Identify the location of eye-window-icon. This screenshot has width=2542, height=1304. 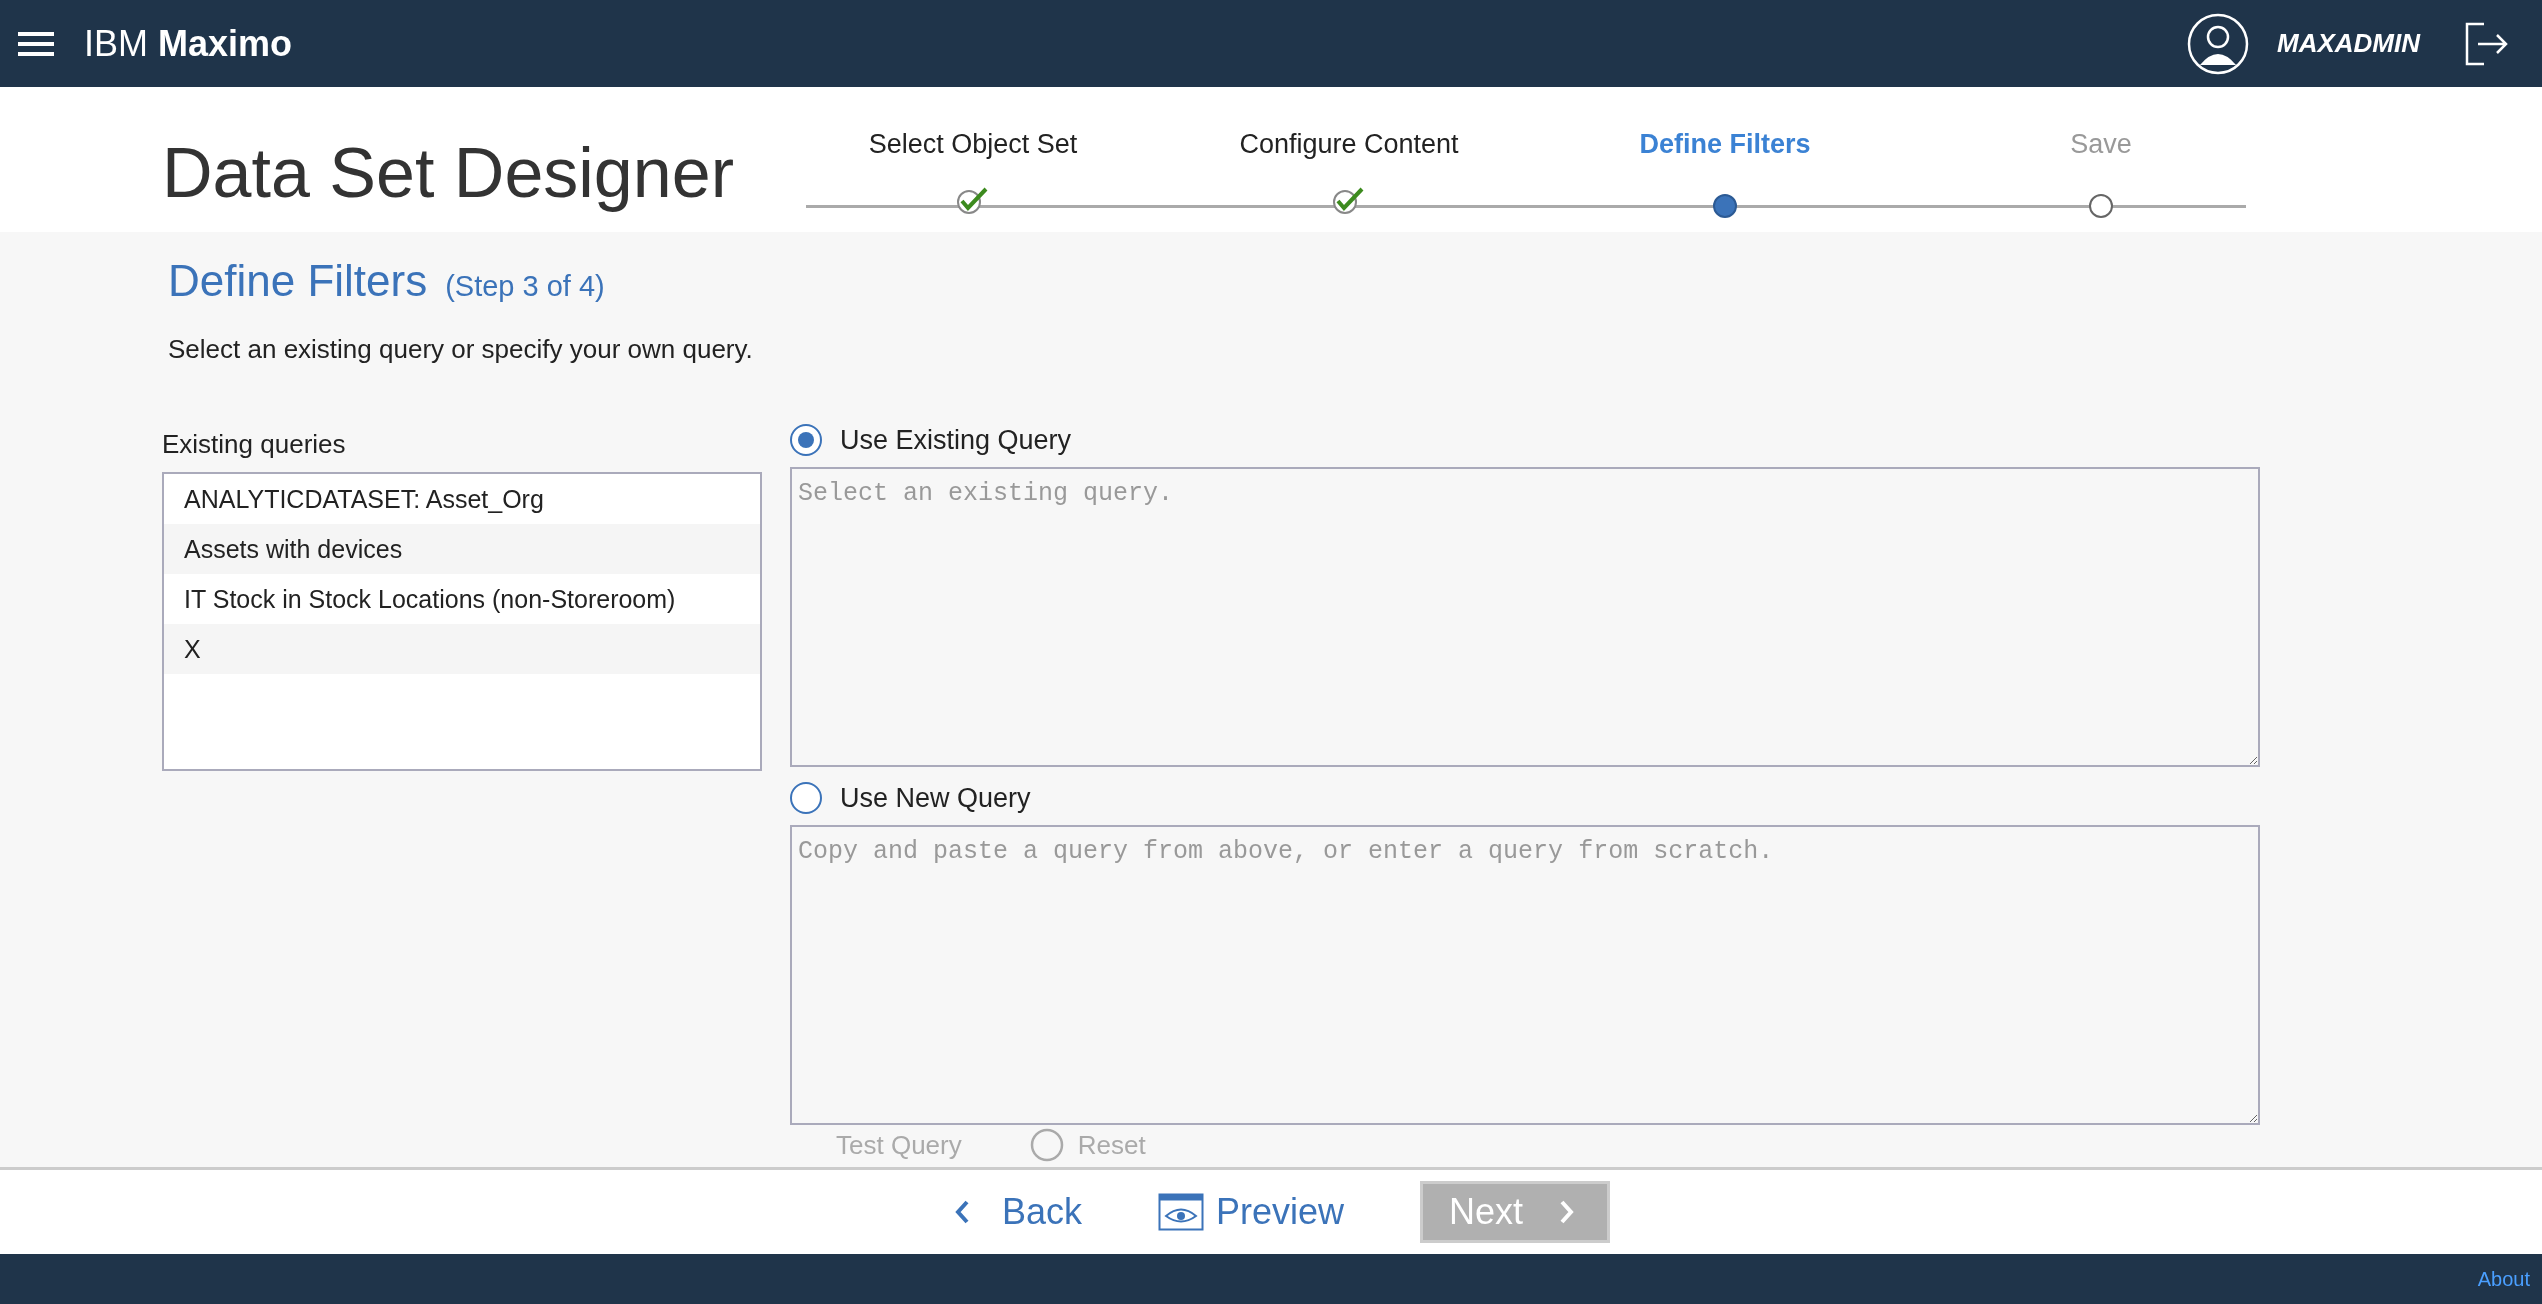
(1181, 1212).